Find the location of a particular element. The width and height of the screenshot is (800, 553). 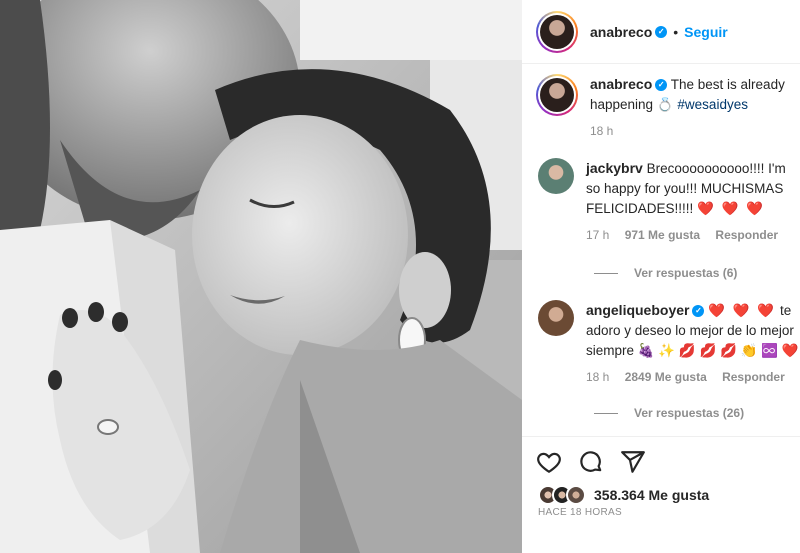

view-replies-button: Ver respuestas (6) is located at coordinates (665, 273).